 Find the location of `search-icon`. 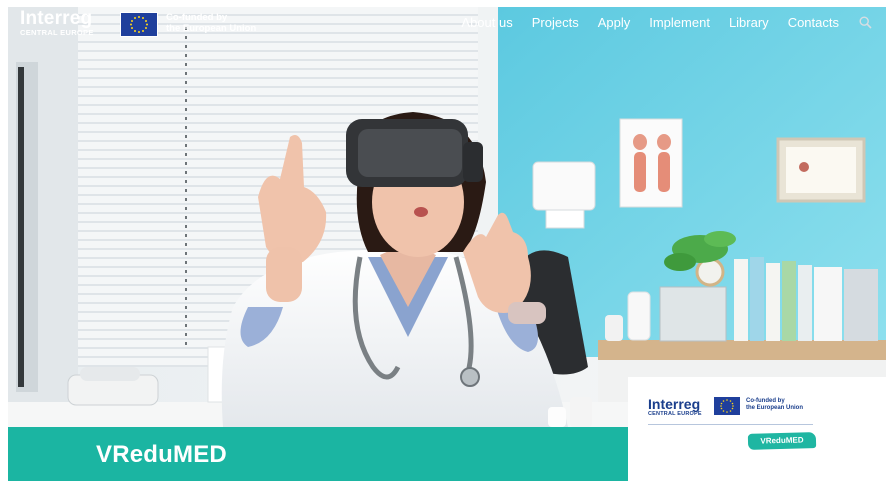

search-icon is located at coordinates (865, 22).